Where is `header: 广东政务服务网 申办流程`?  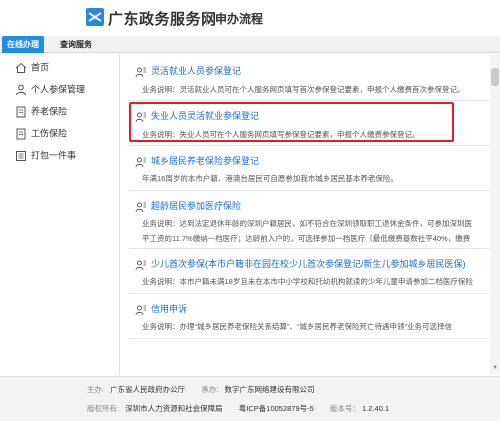
header: 广东政务服务网 申办流程 is located at coordinates (250, 18).